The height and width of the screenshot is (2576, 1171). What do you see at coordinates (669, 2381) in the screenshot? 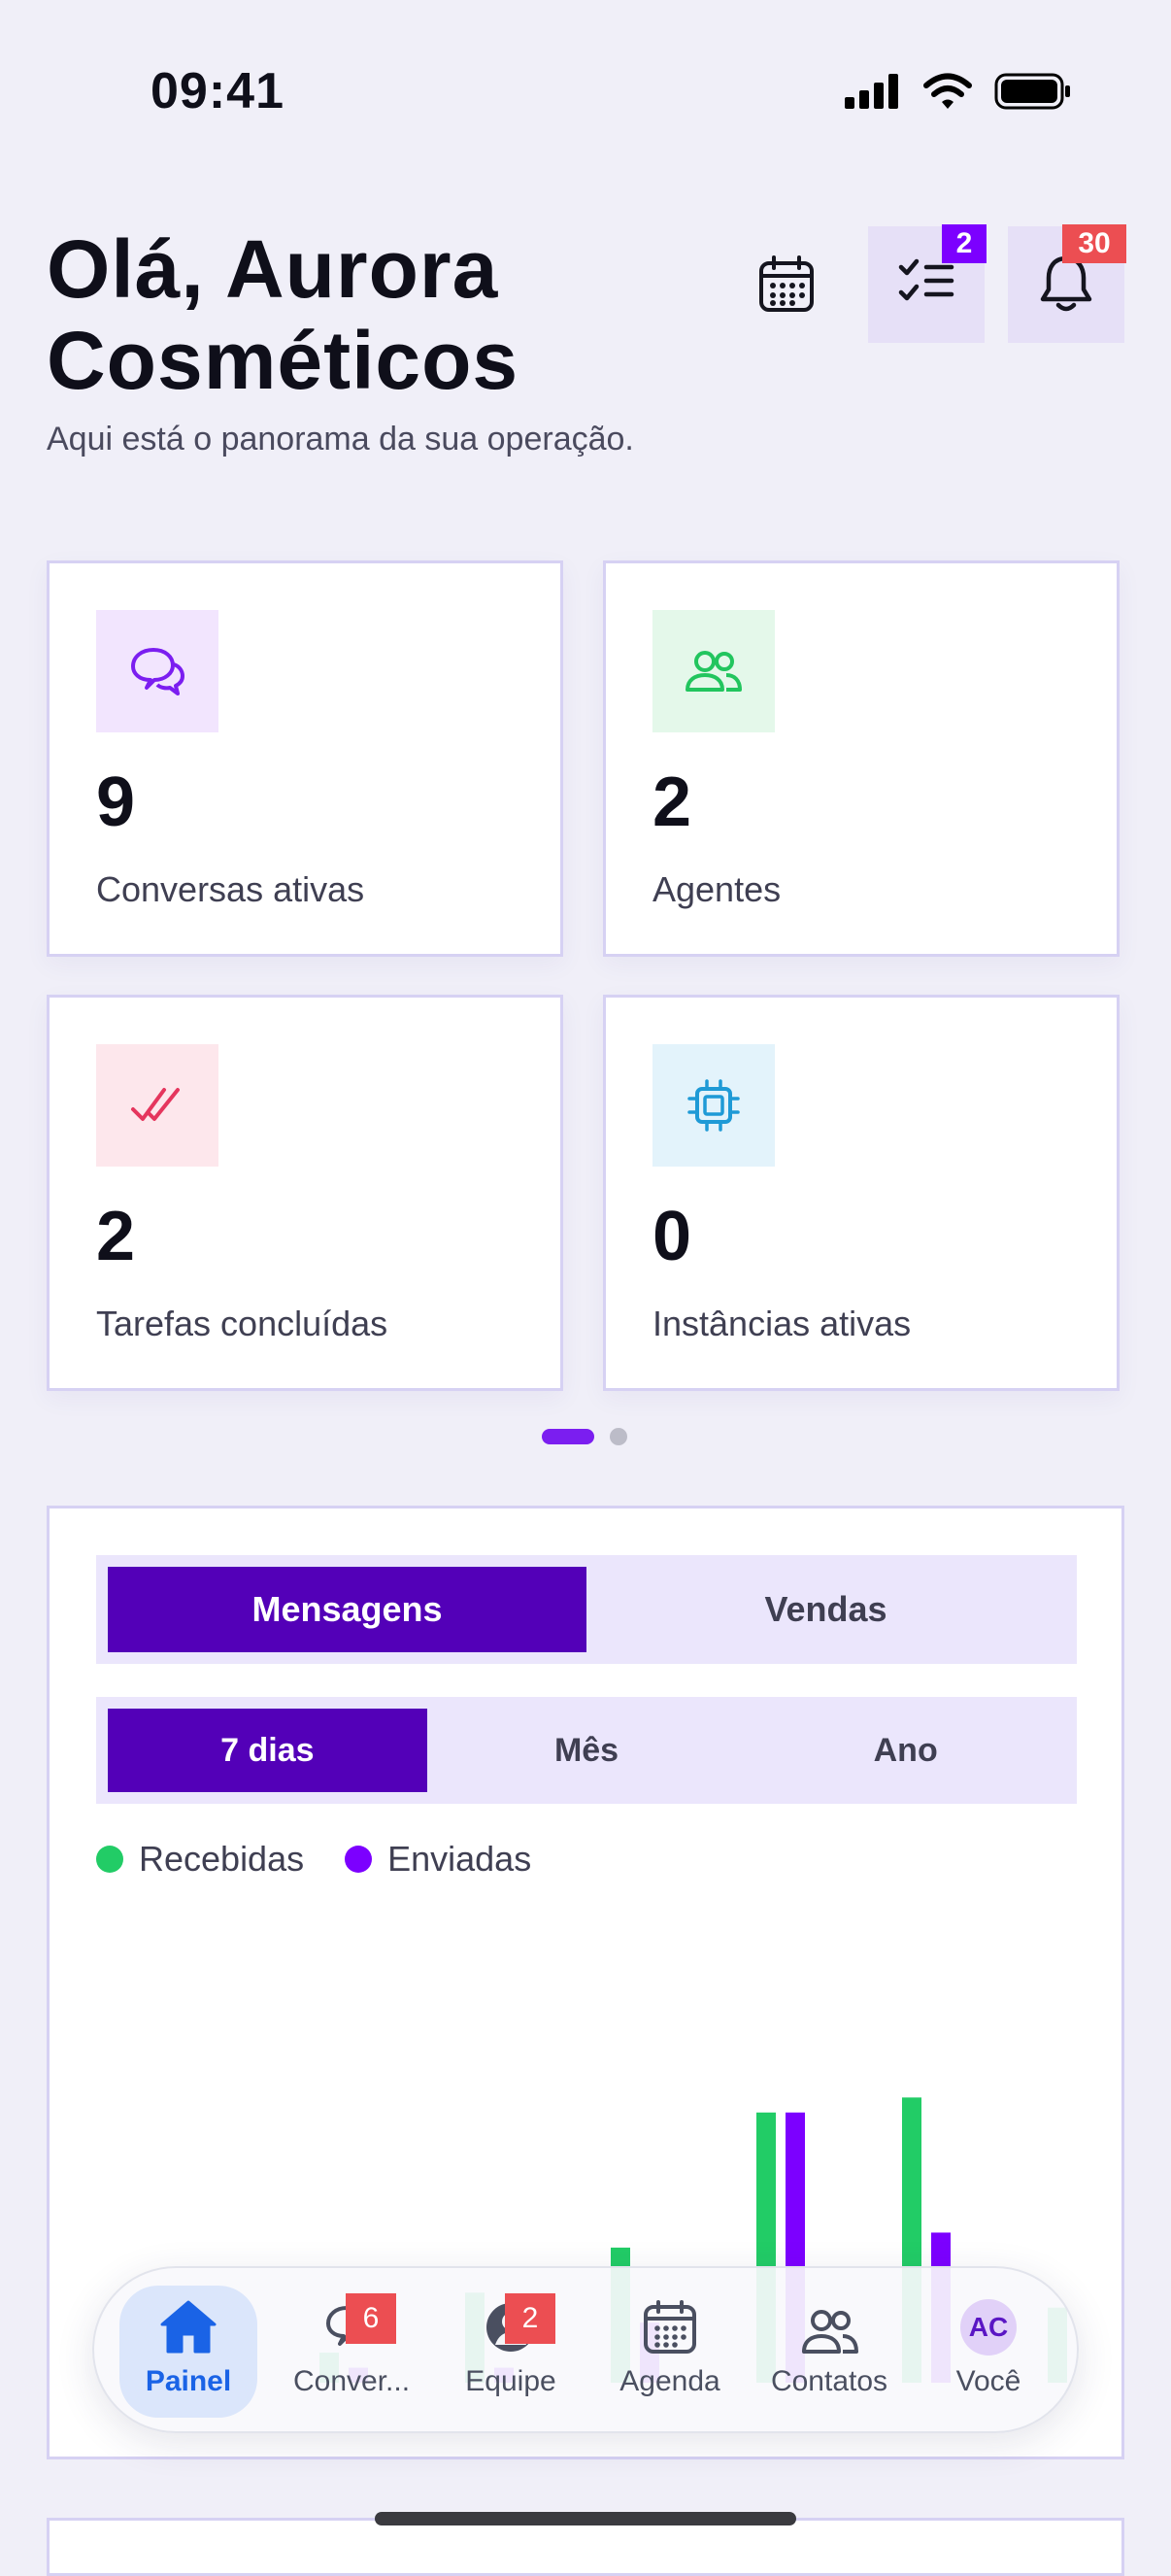
I see `nav-label: Agenda` at bounding box center [669, 2381].